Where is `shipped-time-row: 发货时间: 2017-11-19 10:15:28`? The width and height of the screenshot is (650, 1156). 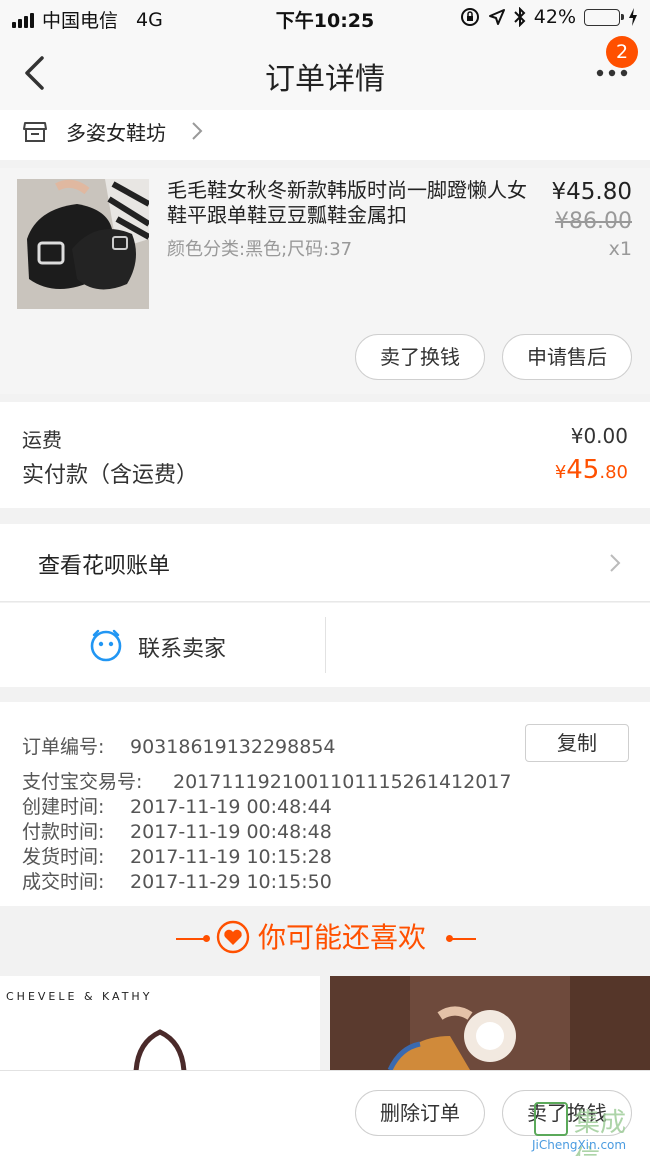 shipped-time-row: 发货时间: 2017-11-19 10:15:28 is located at coordinates (177, 857).